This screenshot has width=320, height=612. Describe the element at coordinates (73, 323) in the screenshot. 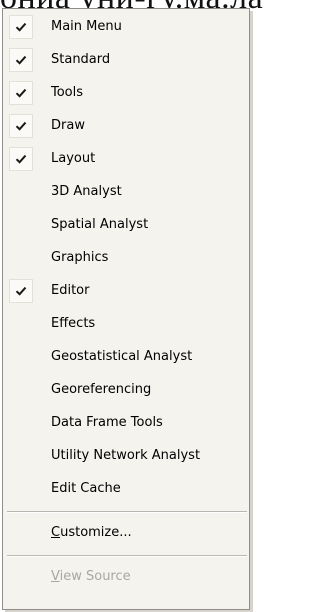

I see `menu-item-label: Effects` at that location.